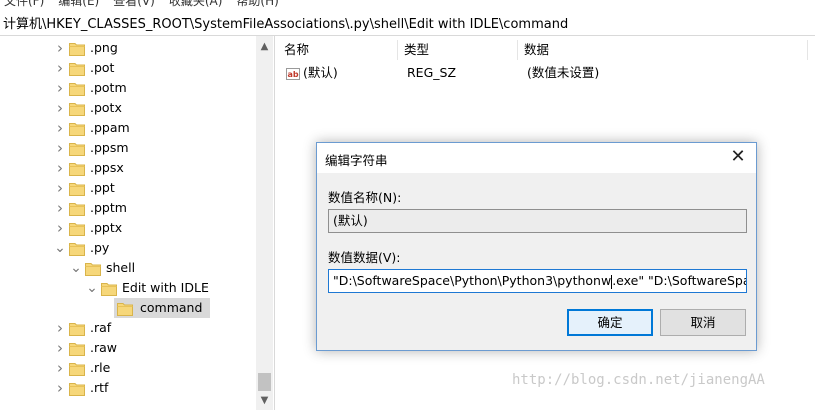 The image size is (815, 410). What do you see at coordinates (196, 4) in the screenshot?
I see `menu-favorites: 收藏夹(A)` at bounding box center [196, 4].